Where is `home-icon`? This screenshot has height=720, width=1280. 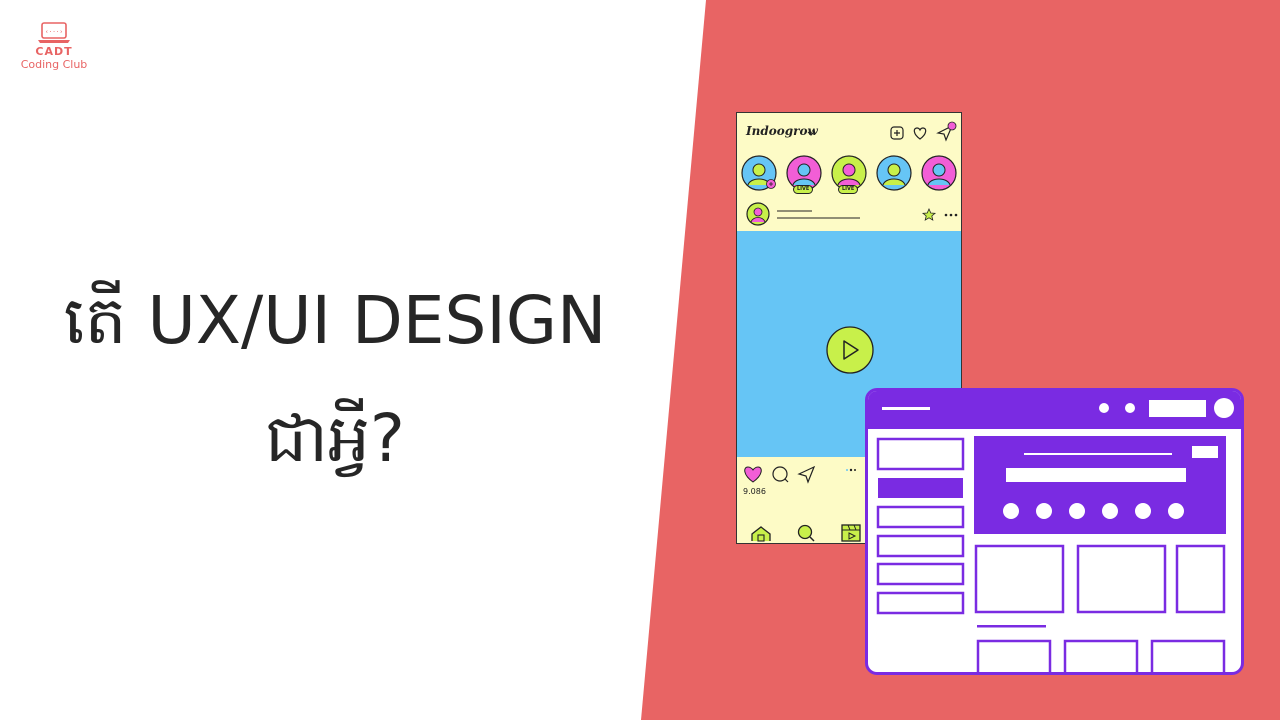 home-icon is located at coordinates (761, 534).